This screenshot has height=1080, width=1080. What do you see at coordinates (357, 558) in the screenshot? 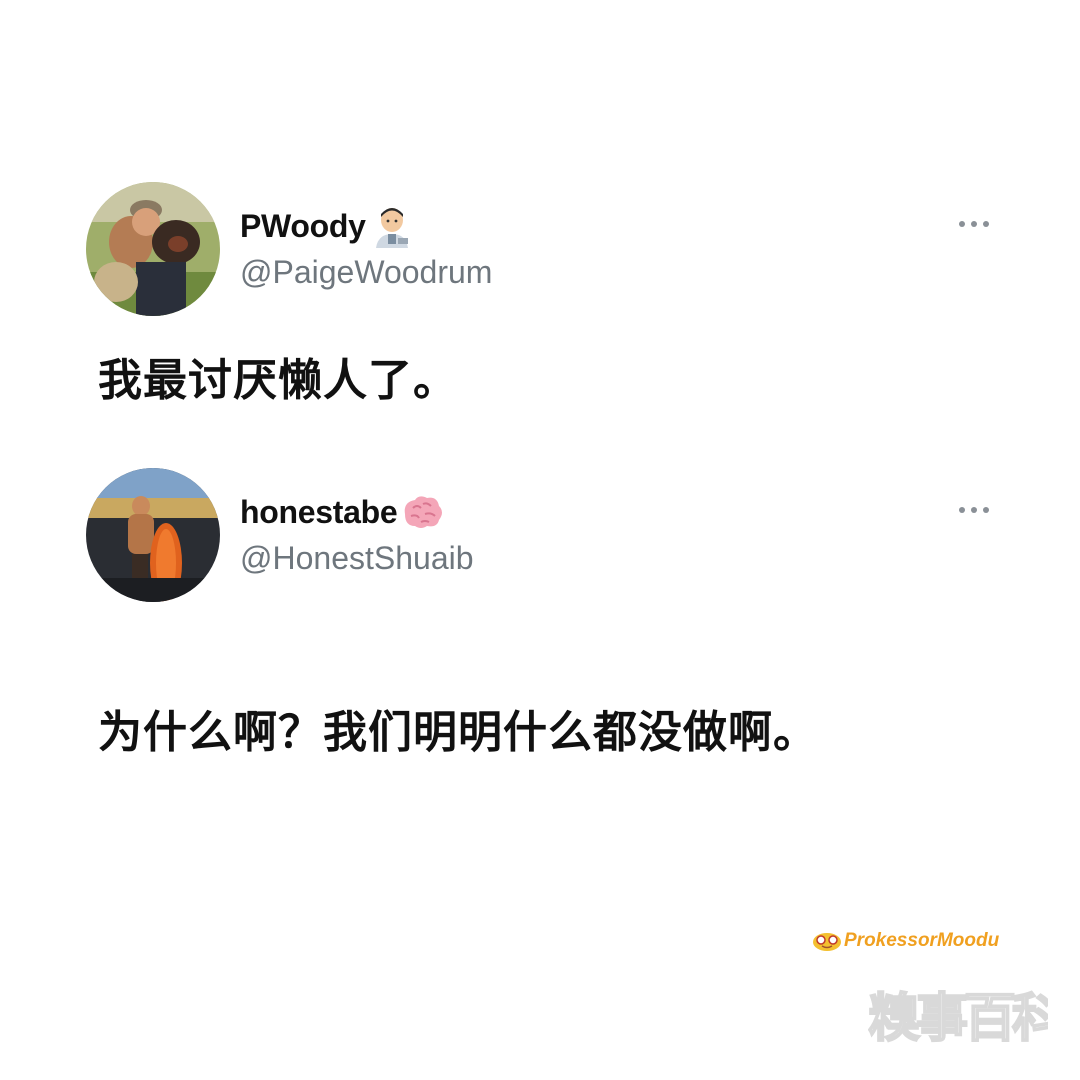
I see `user-handle: @HonestShuaib` at bounding box center [357, 558].